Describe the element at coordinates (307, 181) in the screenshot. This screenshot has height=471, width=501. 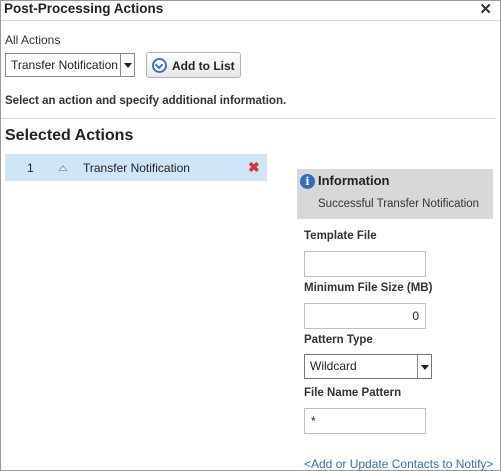
I see `info-icon: i` at that location.